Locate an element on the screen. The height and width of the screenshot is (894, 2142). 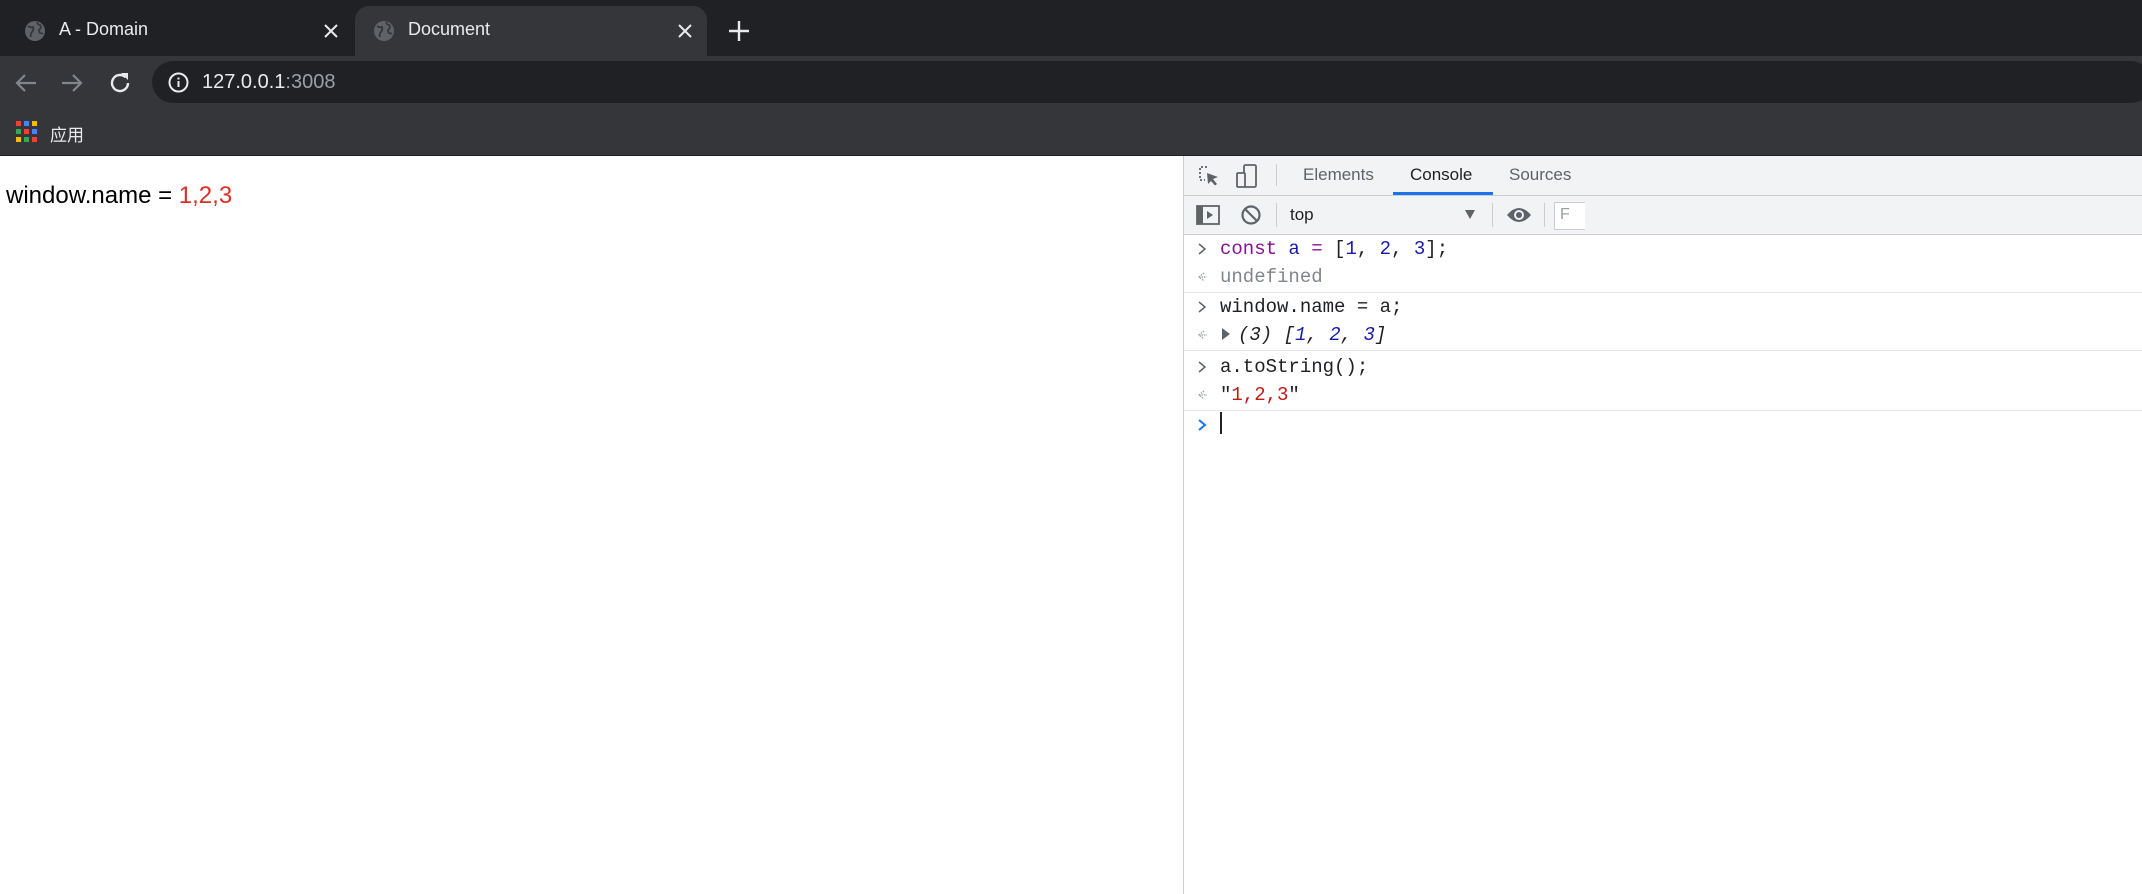
eye-icon is located at coordinates (1519, 215).